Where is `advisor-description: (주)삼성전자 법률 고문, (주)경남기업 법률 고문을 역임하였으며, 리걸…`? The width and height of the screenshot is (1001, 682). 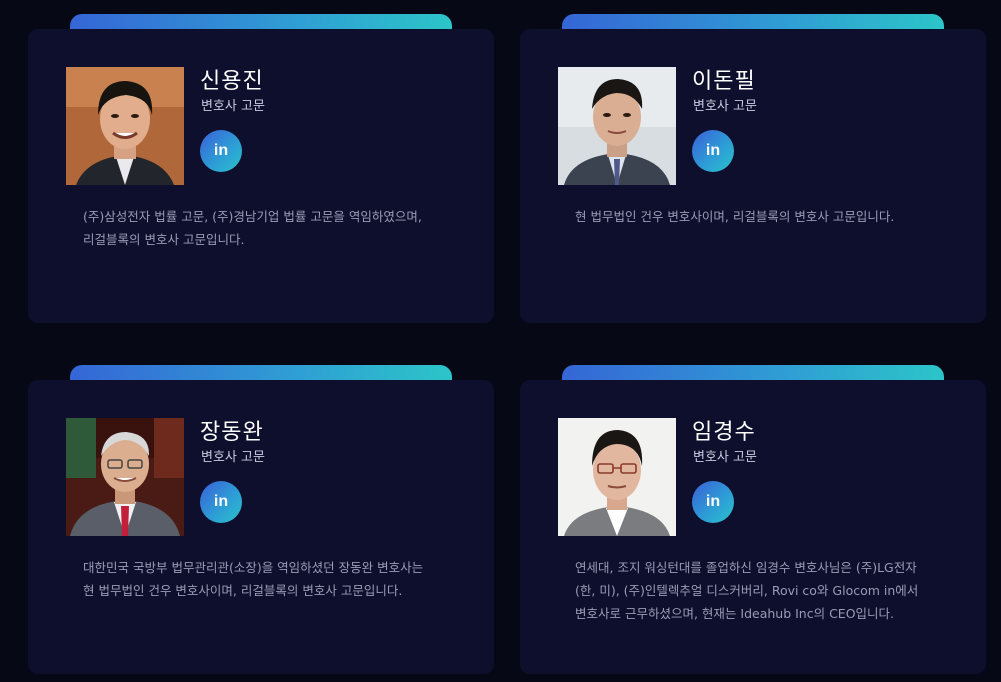
advisor-description: (주)삼성전자 법률 고문, (주)경남기업 법률 고문을 역임하였으며, 리걸… is located at coordinates (252, 228).